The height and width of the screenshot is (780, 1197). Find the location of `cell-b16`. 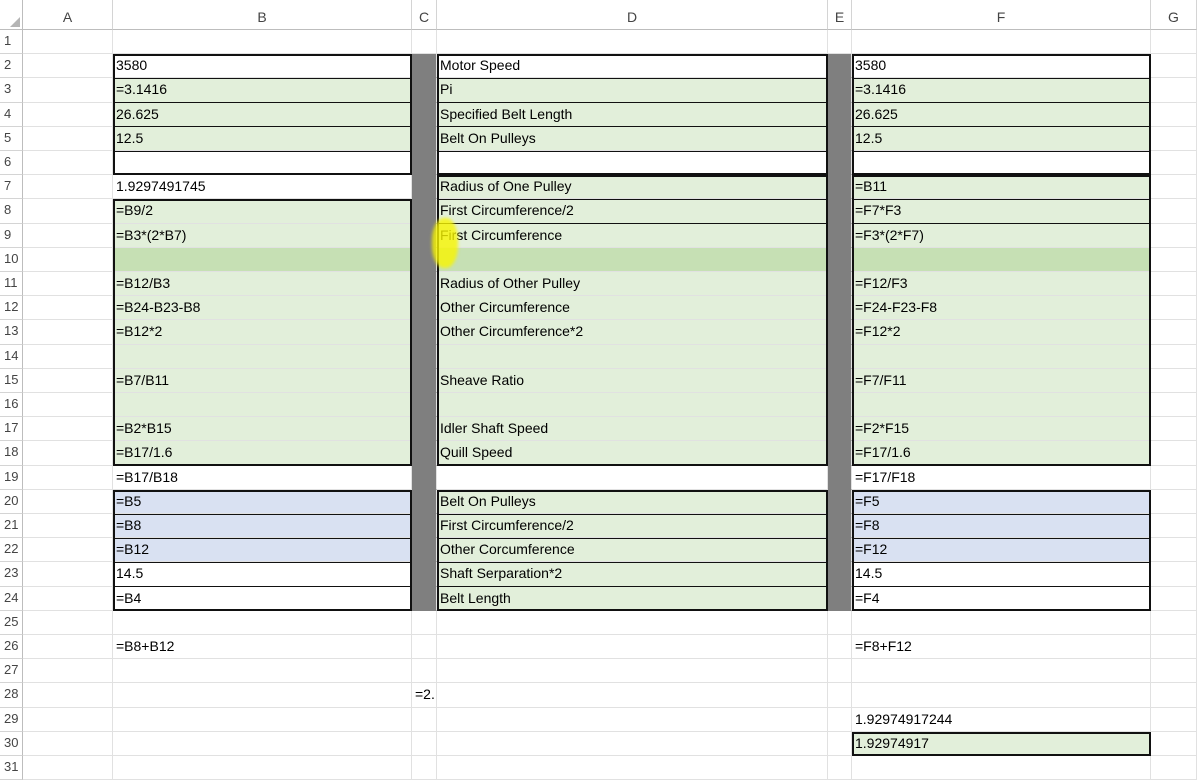

cell-b16 is located at coordinates (262, 405).